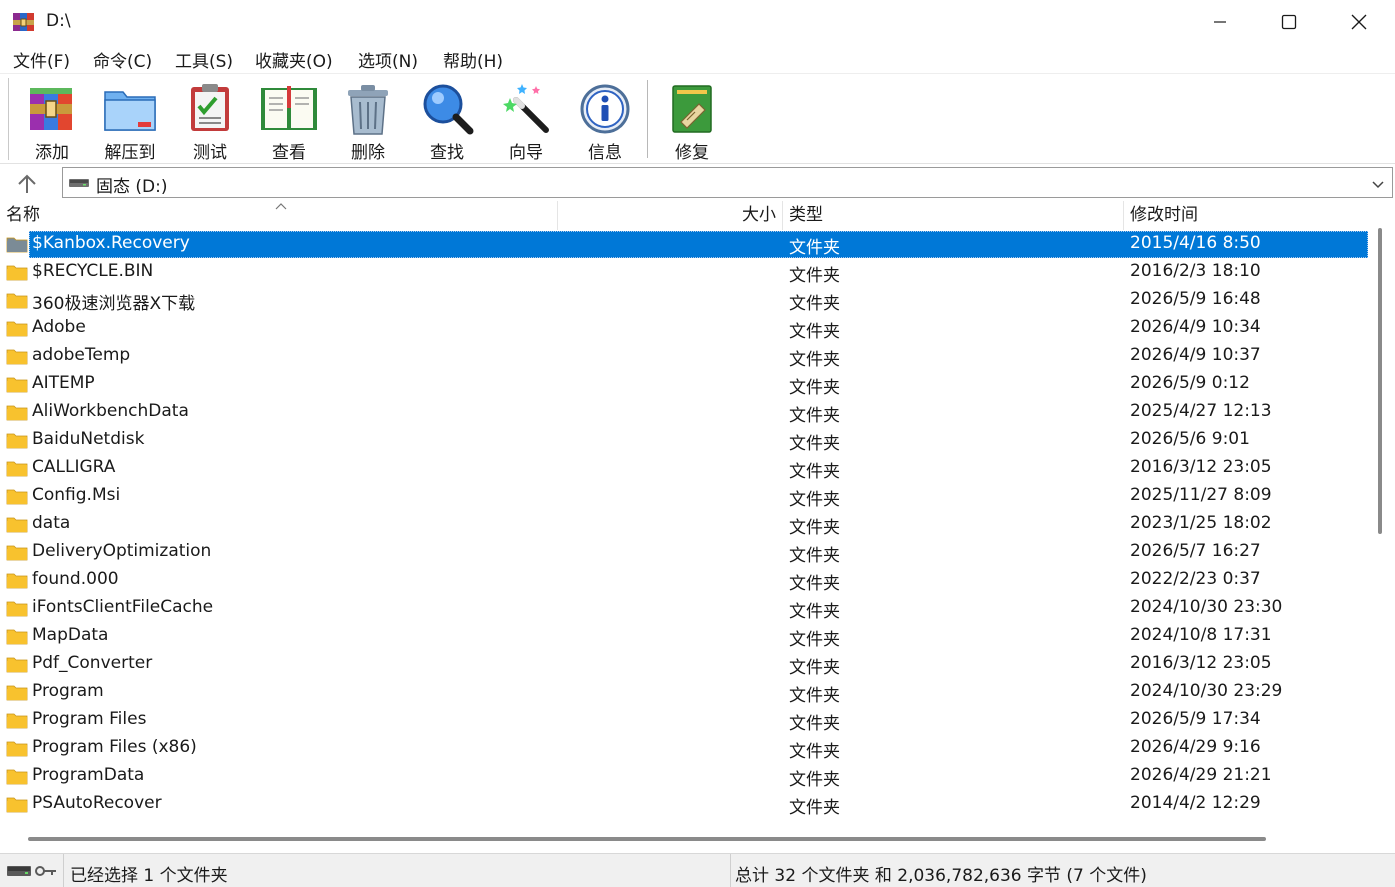 The image size is (1395, 887). Describe the element at coordinates (210, 107) in the screenshot. I see `test-clipboard-icon` at that location.